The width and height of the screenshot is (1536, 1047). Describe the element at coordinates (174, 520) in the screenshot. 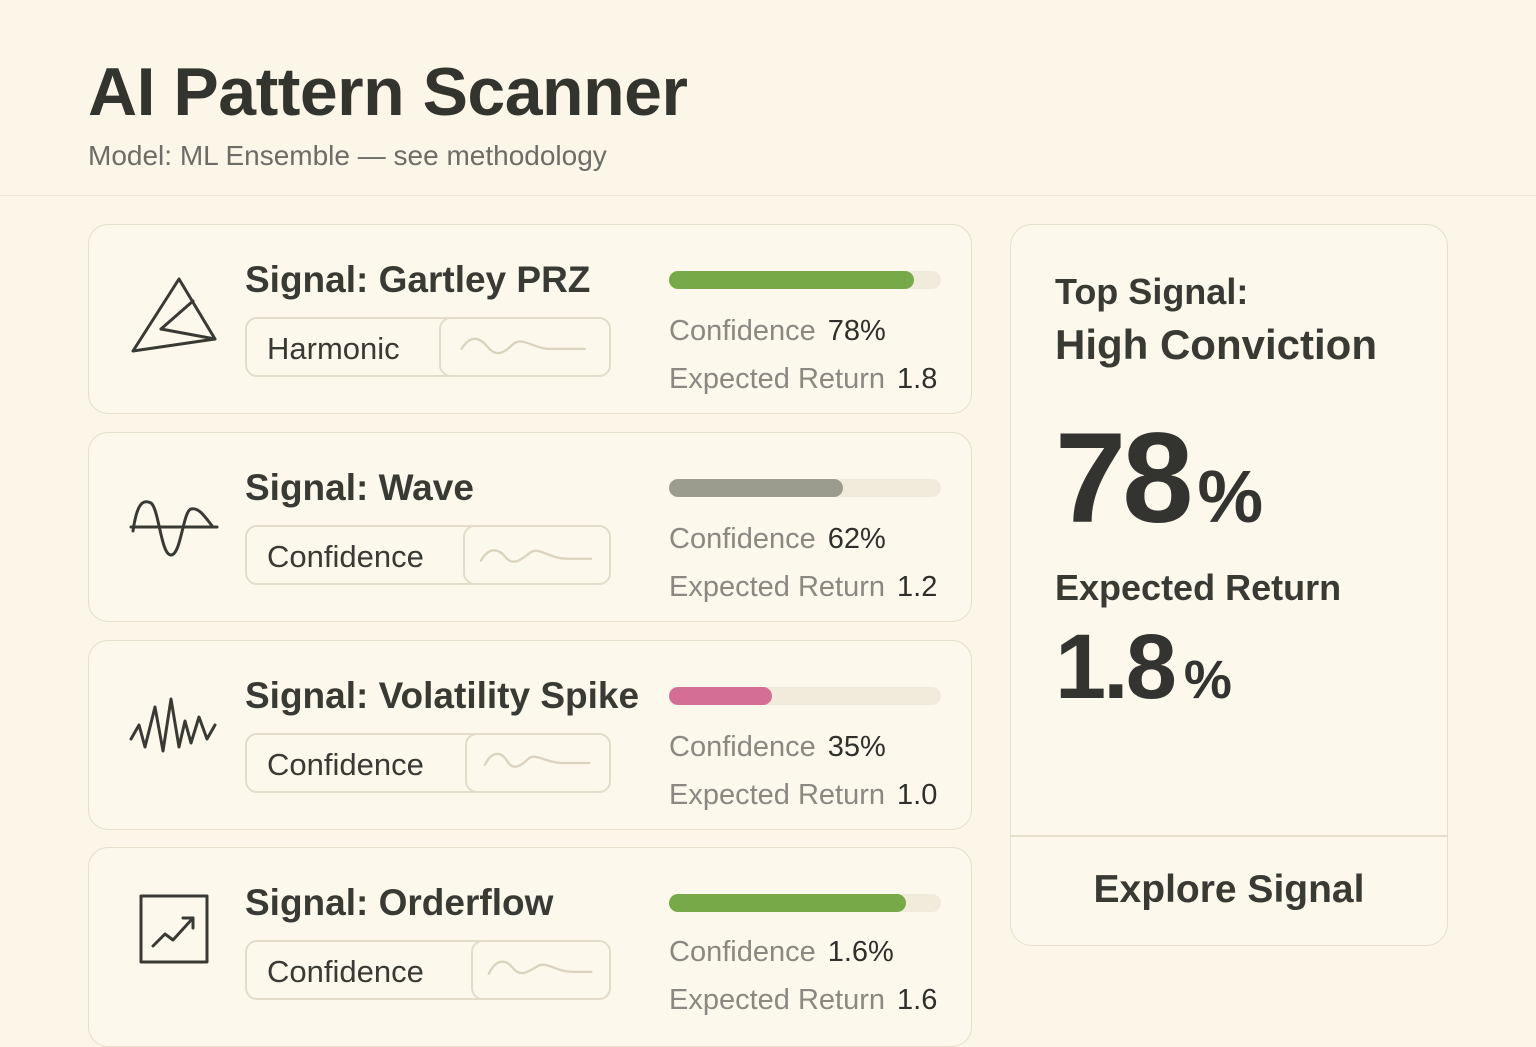

I see `sine-wave-icon` at that location.